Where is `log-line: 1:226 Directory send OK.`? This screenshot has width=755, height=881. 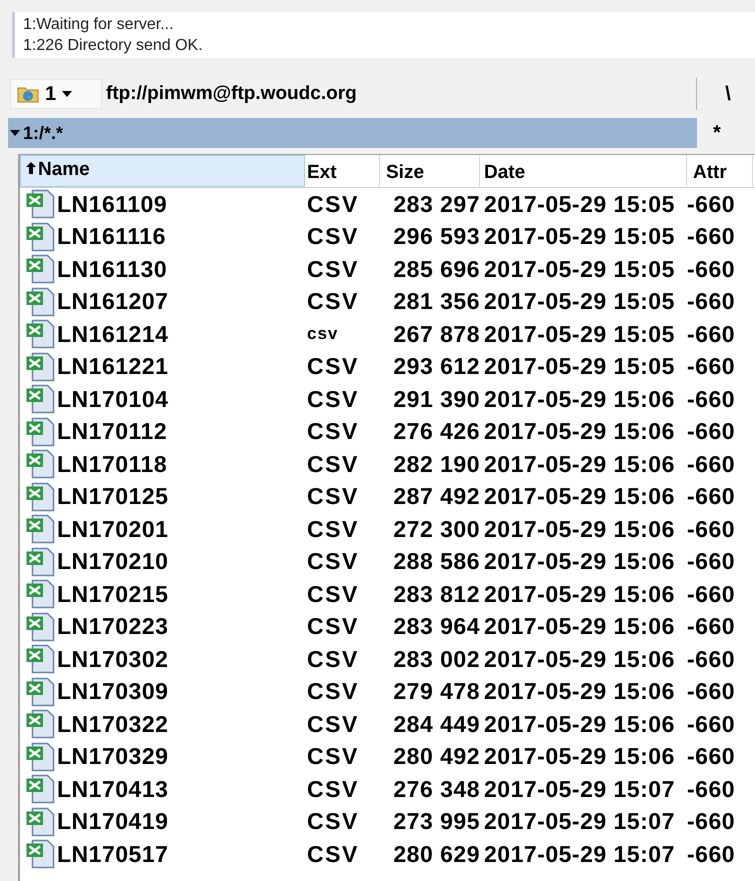
log-line: 1:226 Directory send OK. is located at coordinates (113, 46).